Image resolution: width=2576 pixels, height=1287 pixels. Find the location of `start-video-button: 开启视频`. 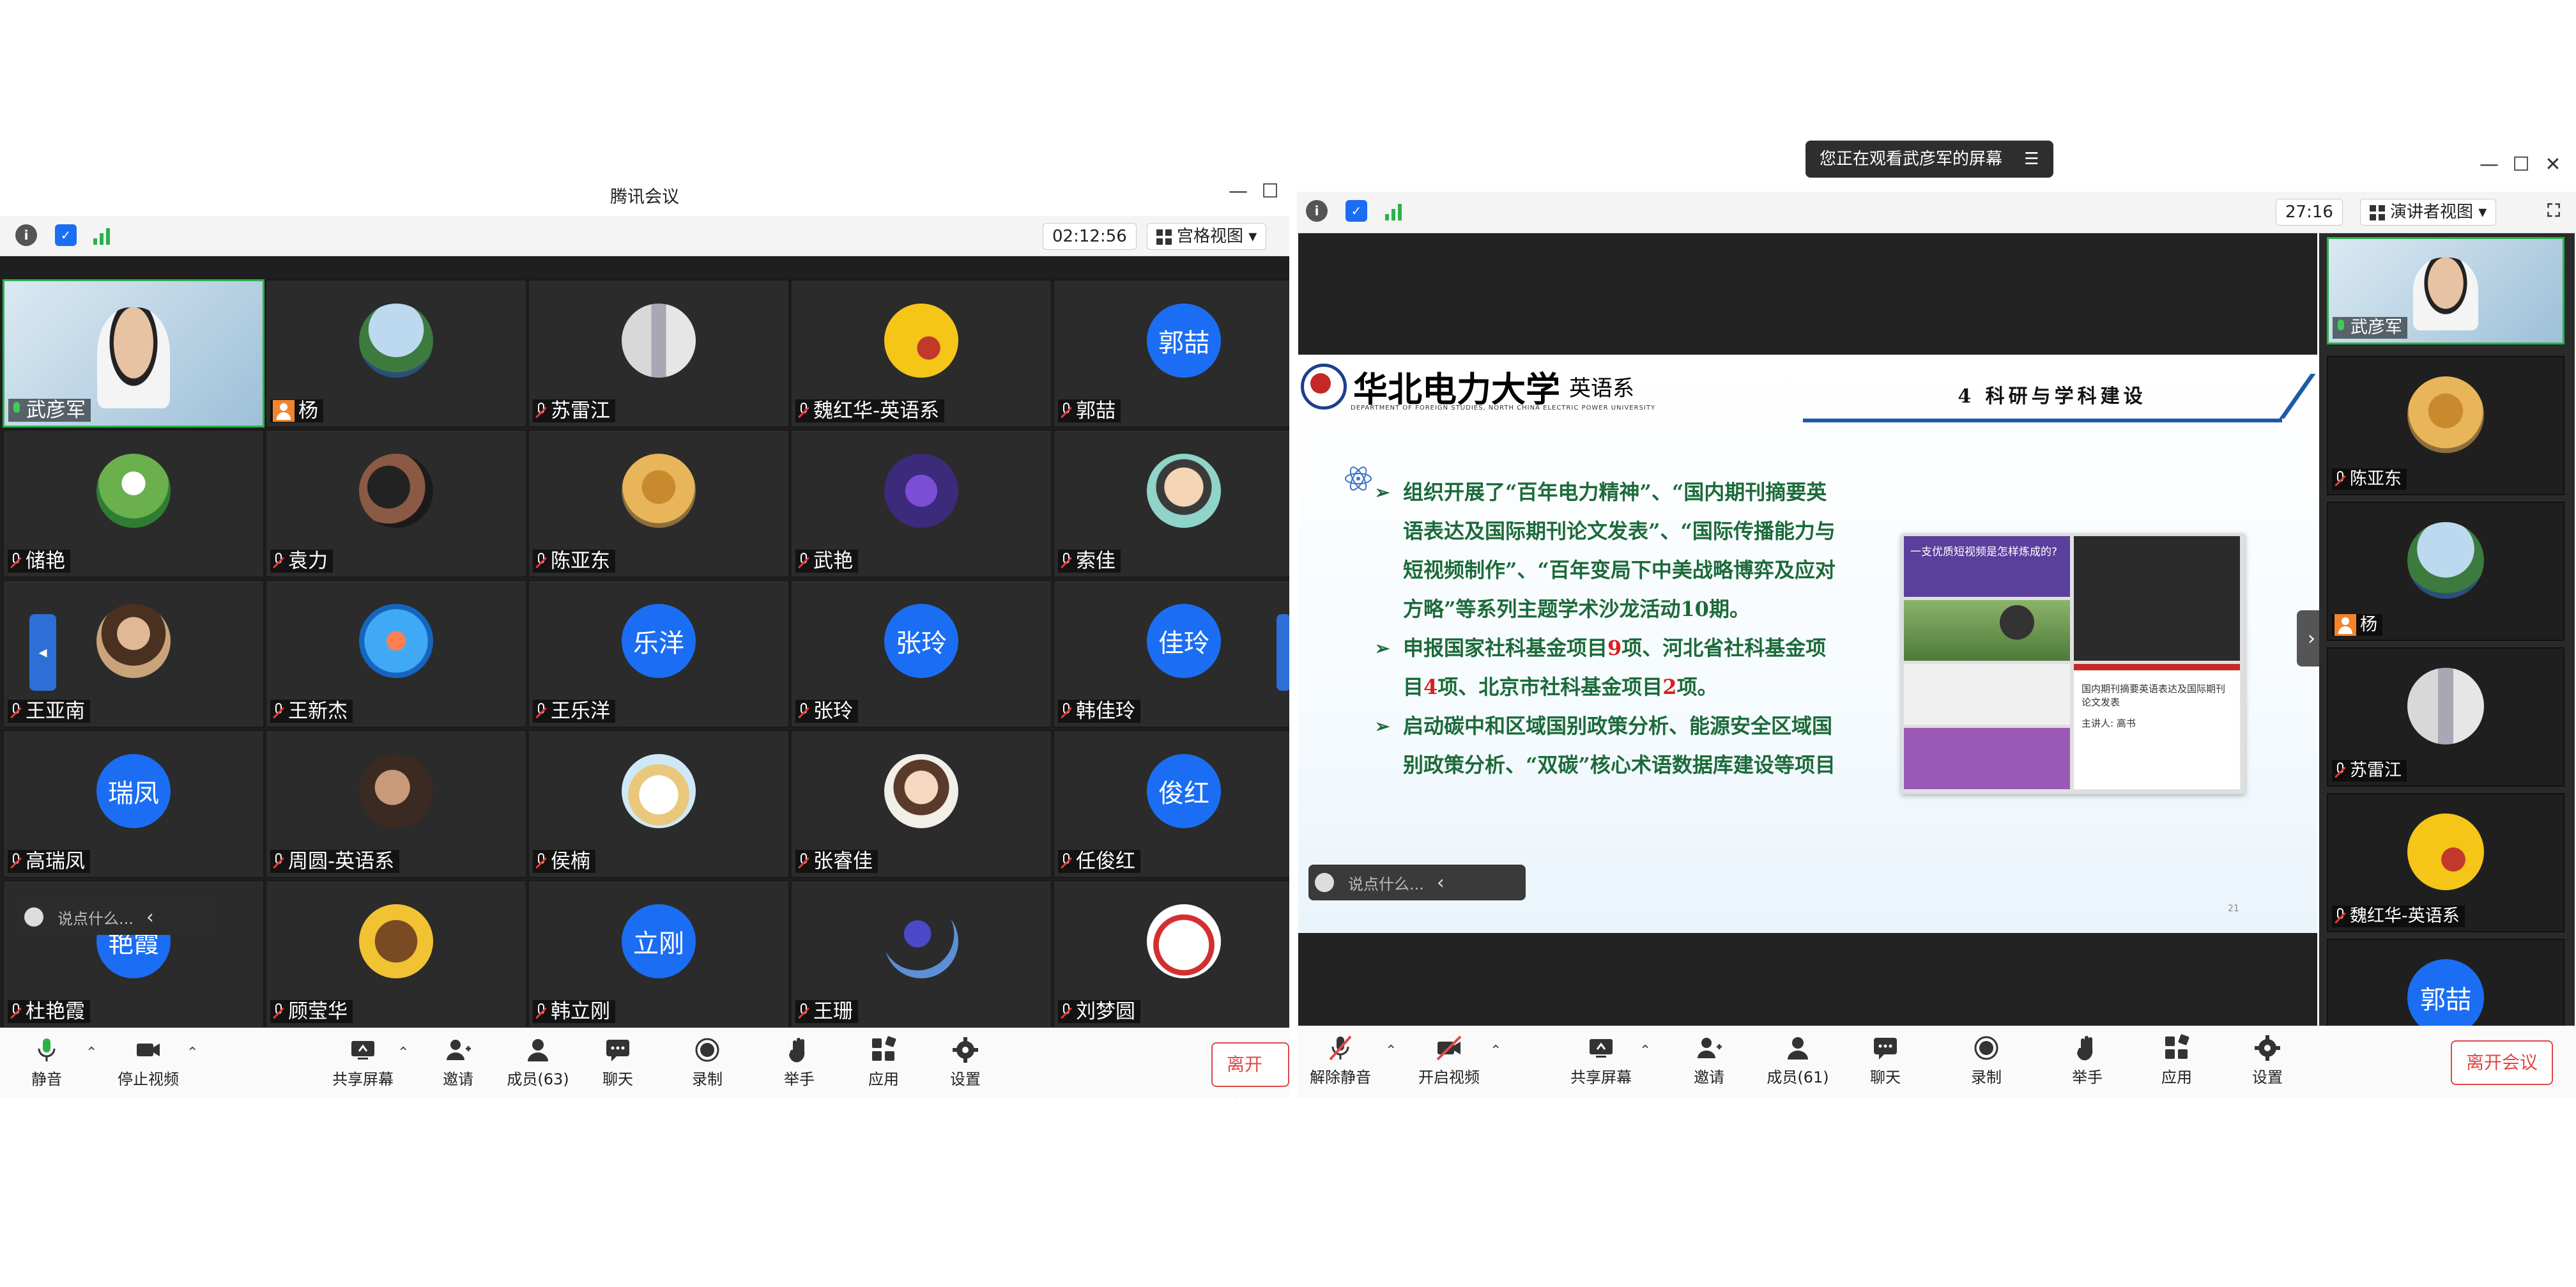

start-video-button: 开启视频 is located at coordinates (1449, 1059).